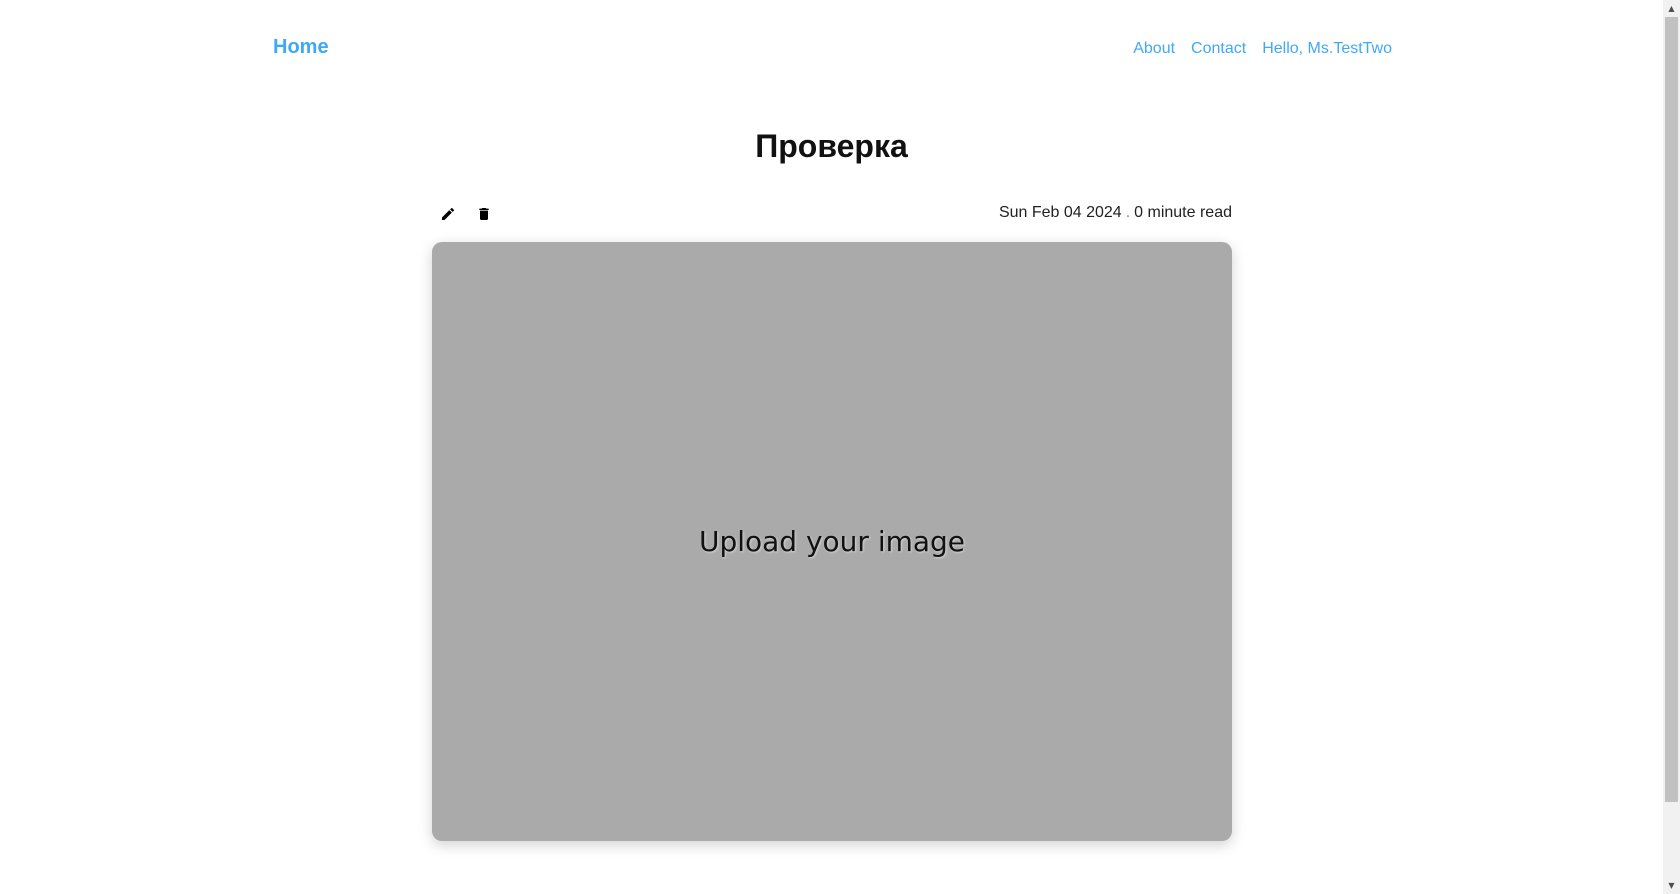 The image size is (1680, 894). I want to click on read-time: 0 minute read, so click(1183, 212).